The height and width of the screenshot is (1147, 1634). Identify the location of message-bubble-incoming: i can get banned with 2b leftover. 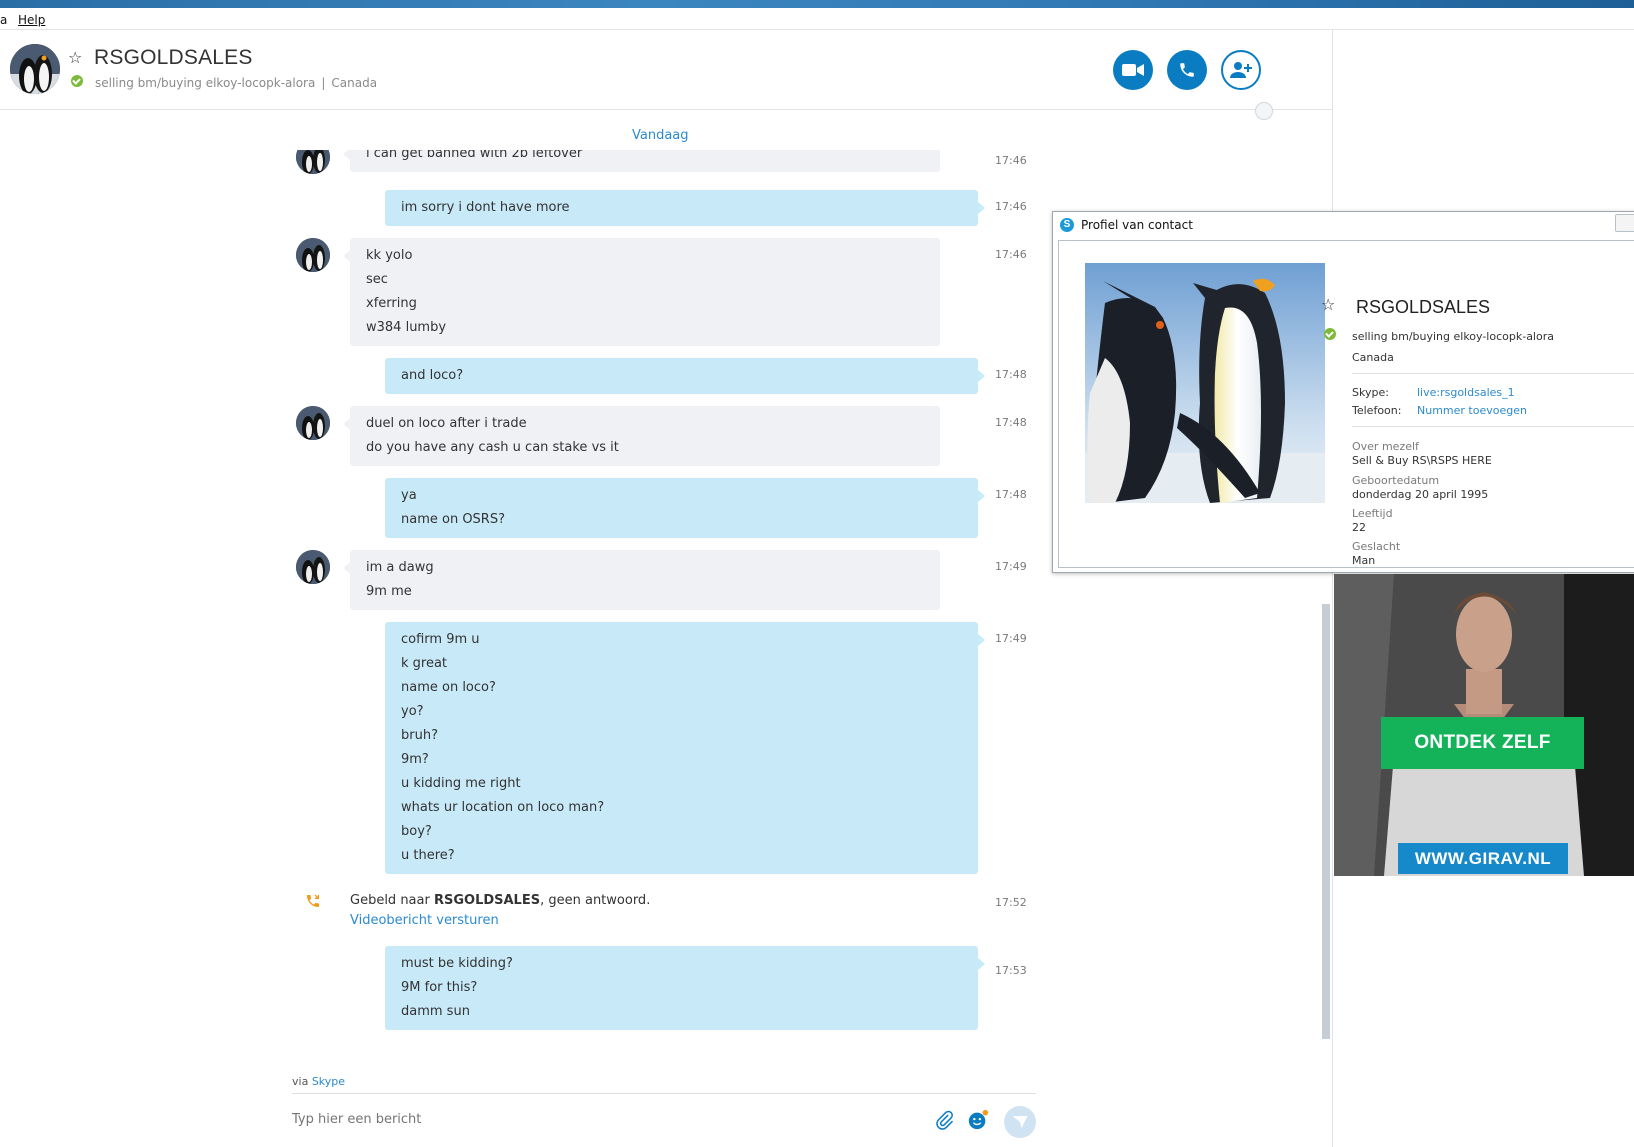
(641, 161).